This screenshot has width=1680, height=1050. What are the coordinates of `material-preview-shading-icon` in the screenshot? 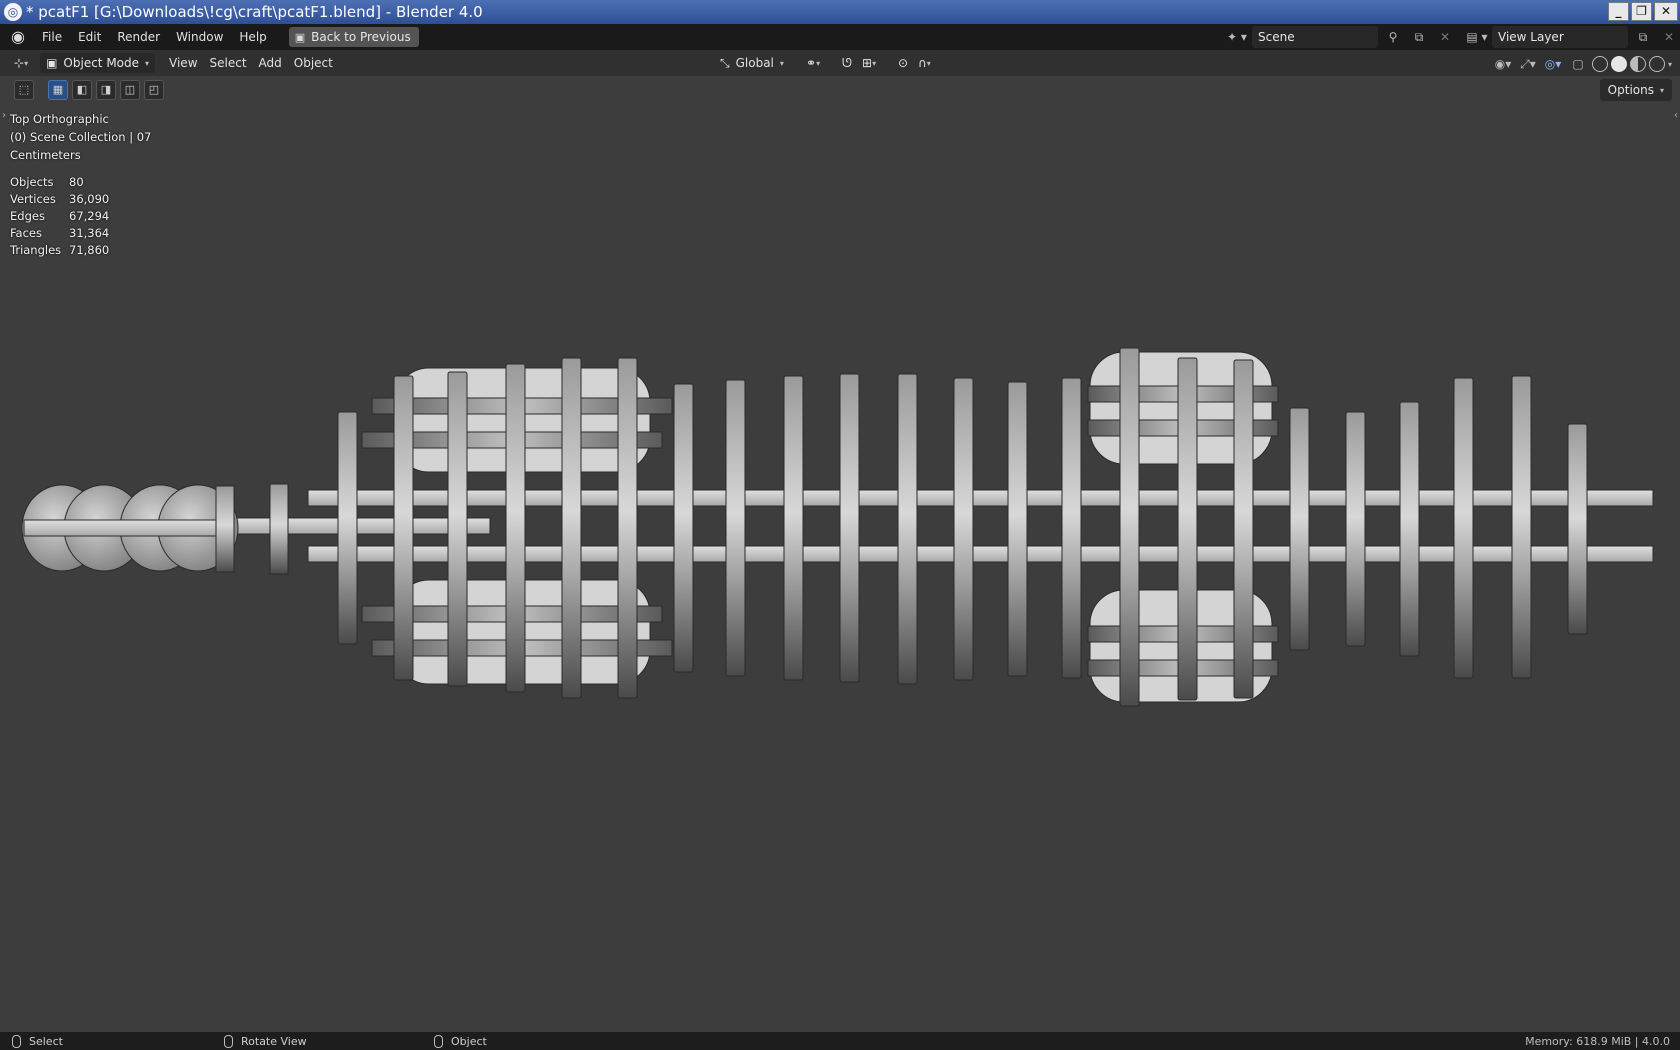 It's located at (1637, 64).